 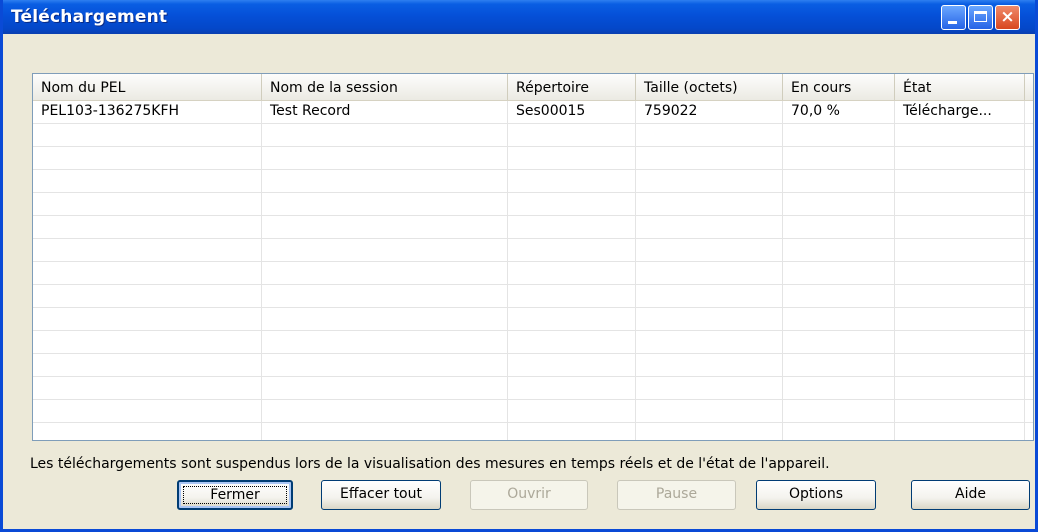 What do you see at coordinates (572, 87) in the screenshot?
I see `column-header-directory: Répertoire` at bounding box center [572, 87].